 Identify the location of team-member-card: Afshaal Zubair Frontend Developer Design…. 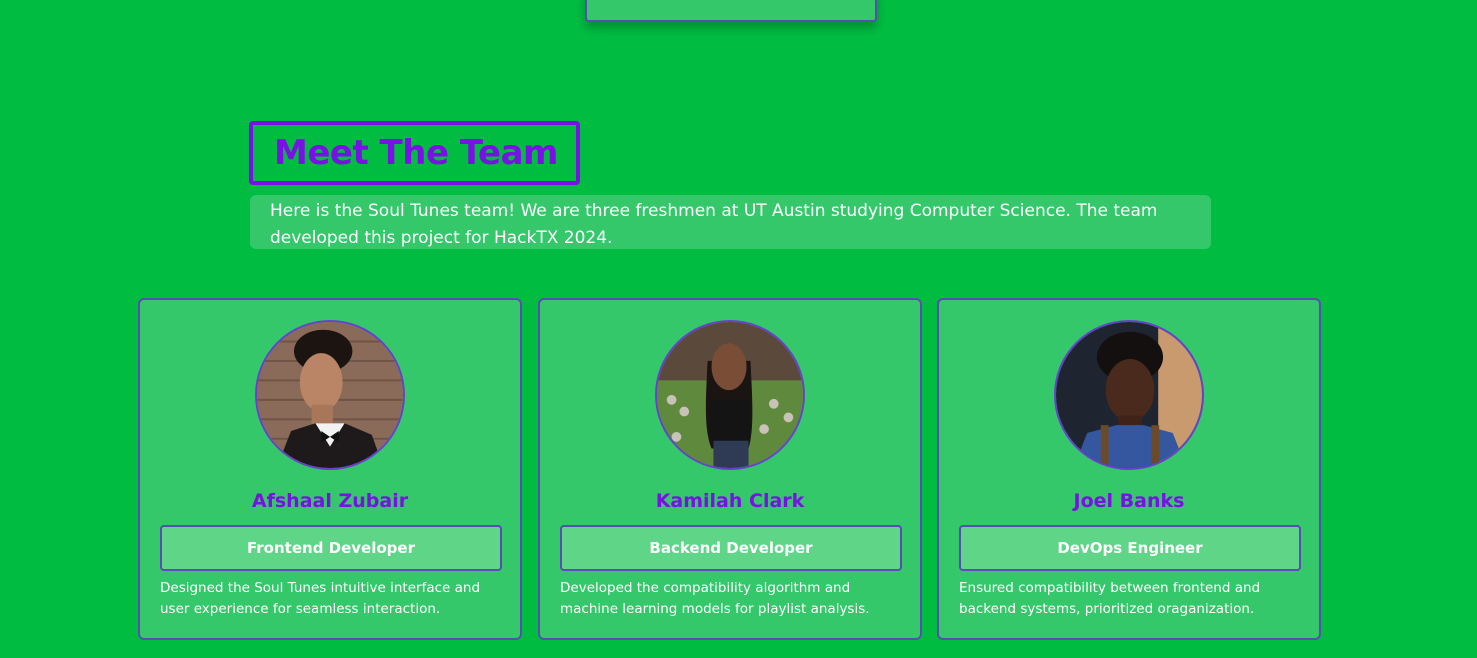
(330, 469).